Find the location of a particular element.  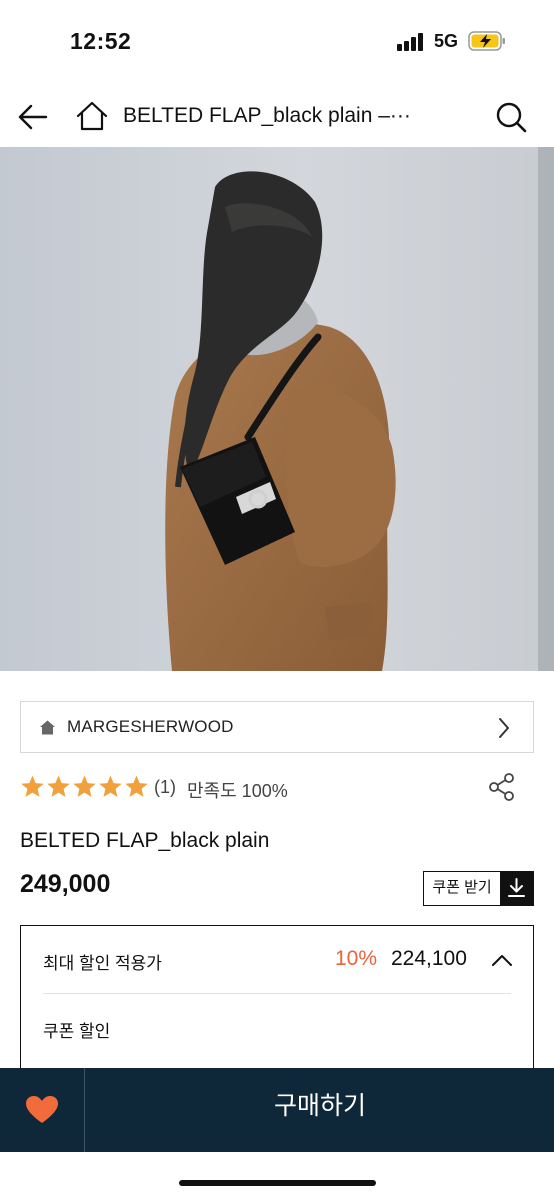

home-indicator is located at coordinates (277, 1183).